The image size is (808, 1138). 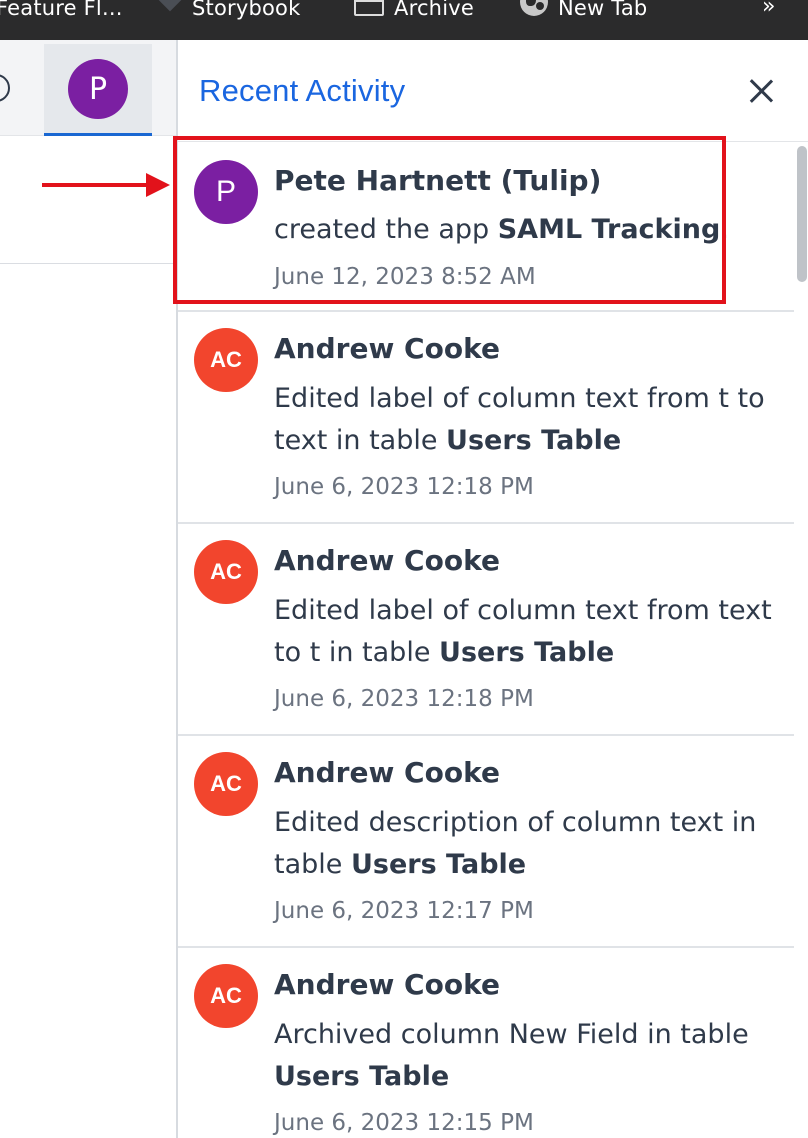 I want to click on annotation-arrow-head, so click(x=158, y=185).